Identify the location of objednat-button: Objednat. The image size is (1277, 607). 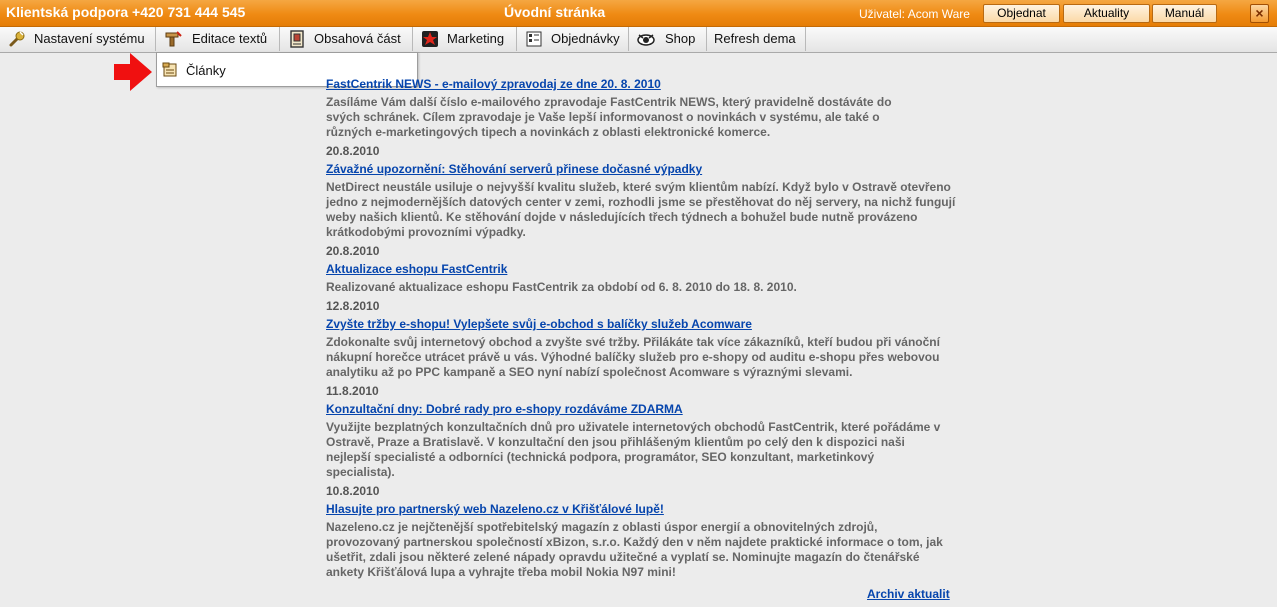
(1021, 13).